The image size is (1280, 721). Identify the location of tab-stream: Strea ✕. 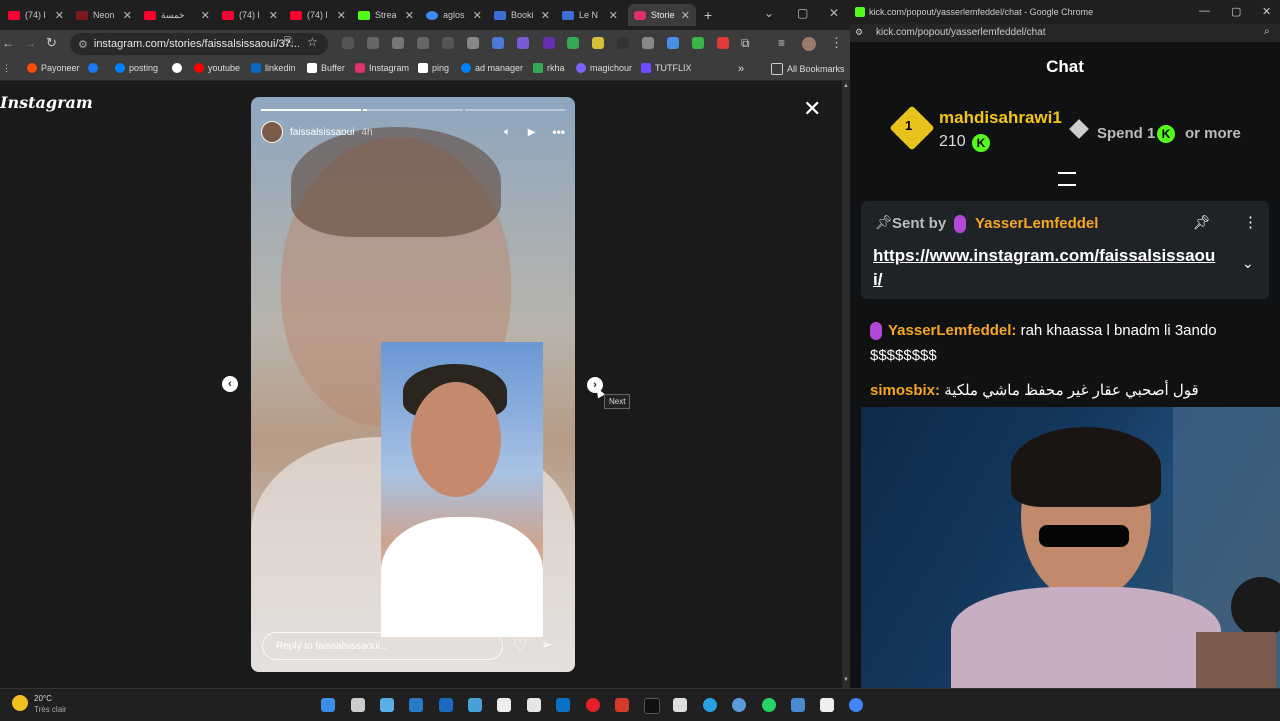
(386, 15).